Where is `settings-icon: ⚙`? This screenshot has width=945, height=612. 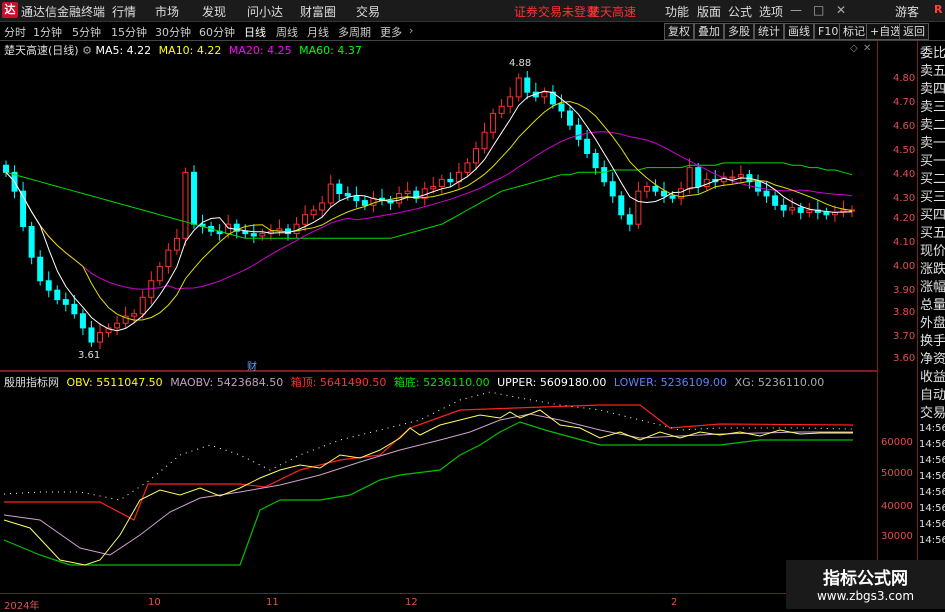
settings-icon: ⚙ is located at coordinates (88, 50).